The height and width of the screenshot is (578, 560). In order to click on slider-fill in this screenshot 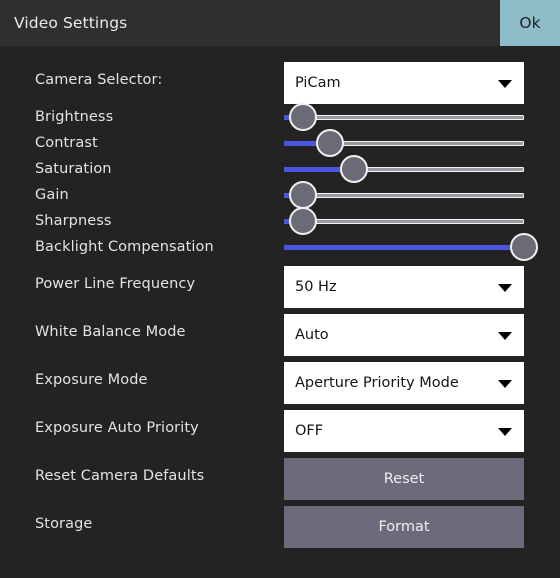, I will do `click(404, 247)`.